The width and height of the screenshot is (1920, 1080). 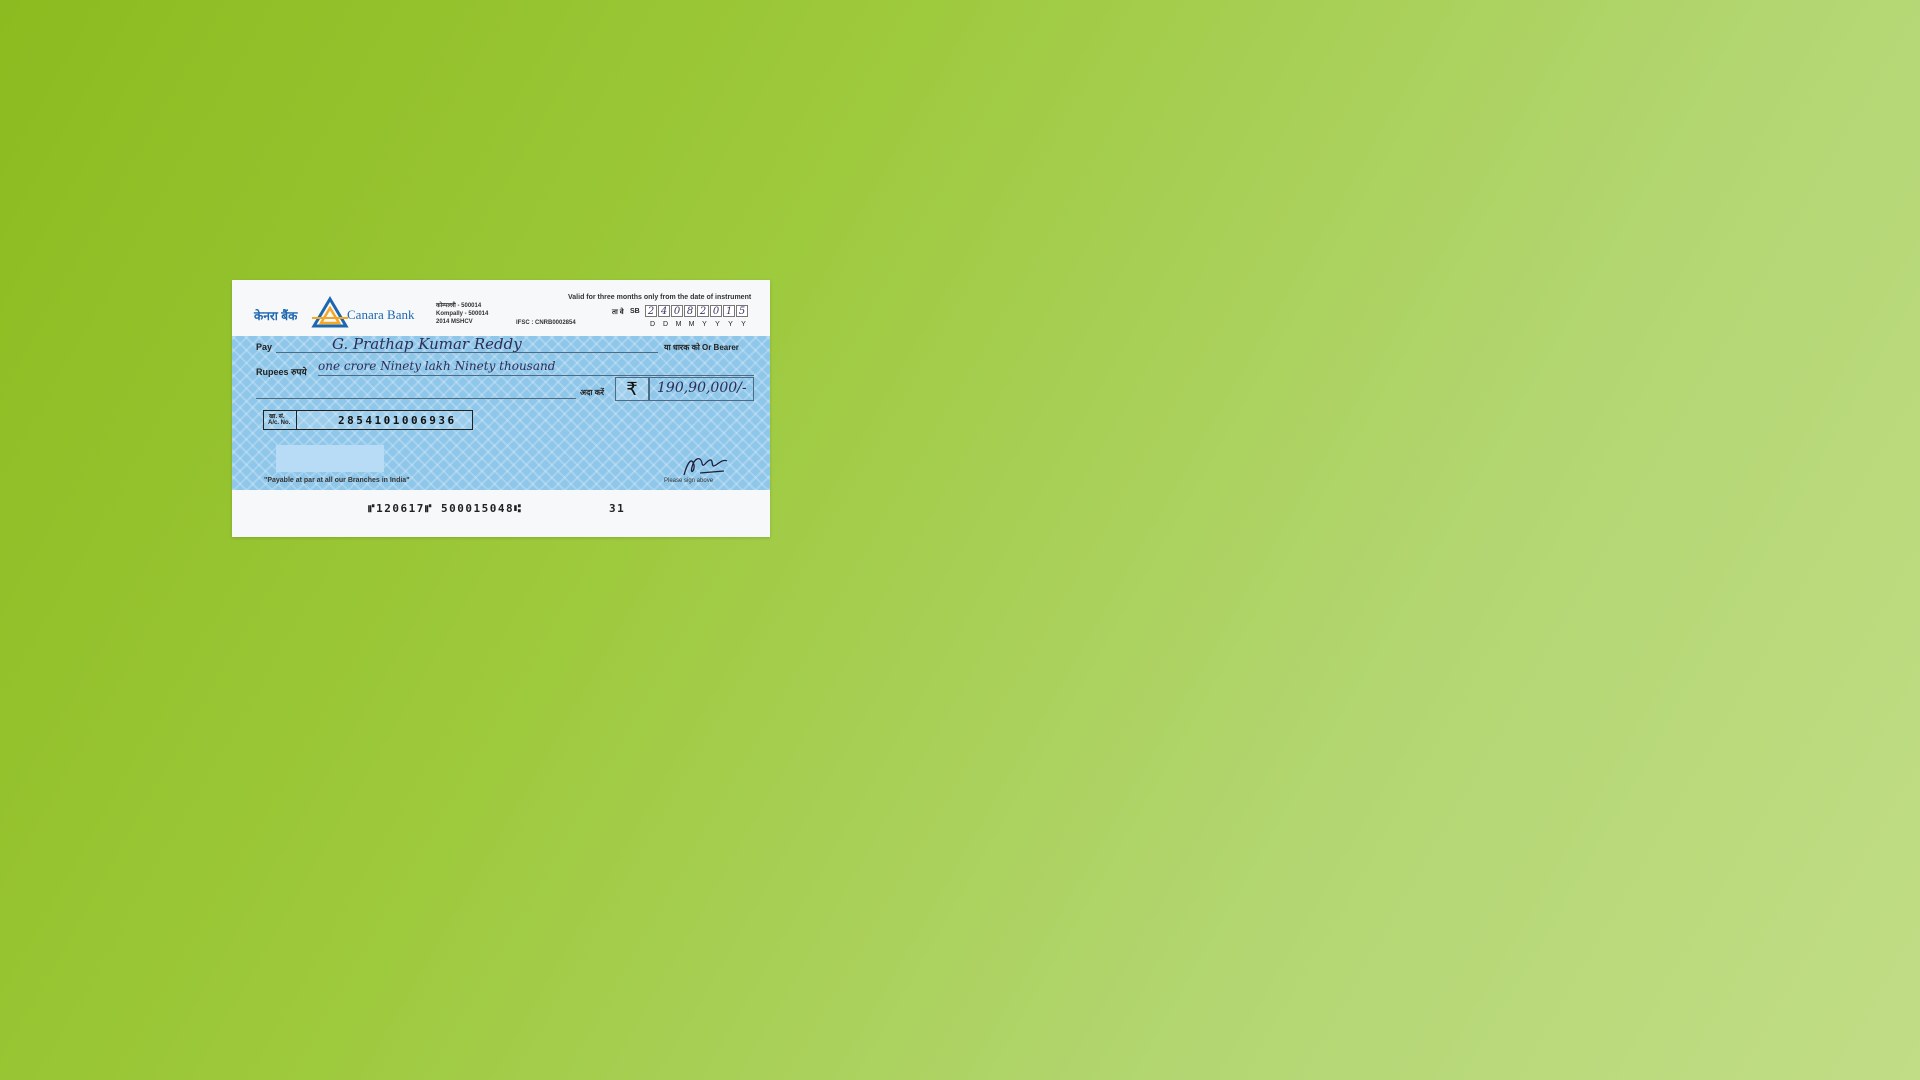 I want to click on sign-here-label: Please sign above, so click(x=689, y=481).